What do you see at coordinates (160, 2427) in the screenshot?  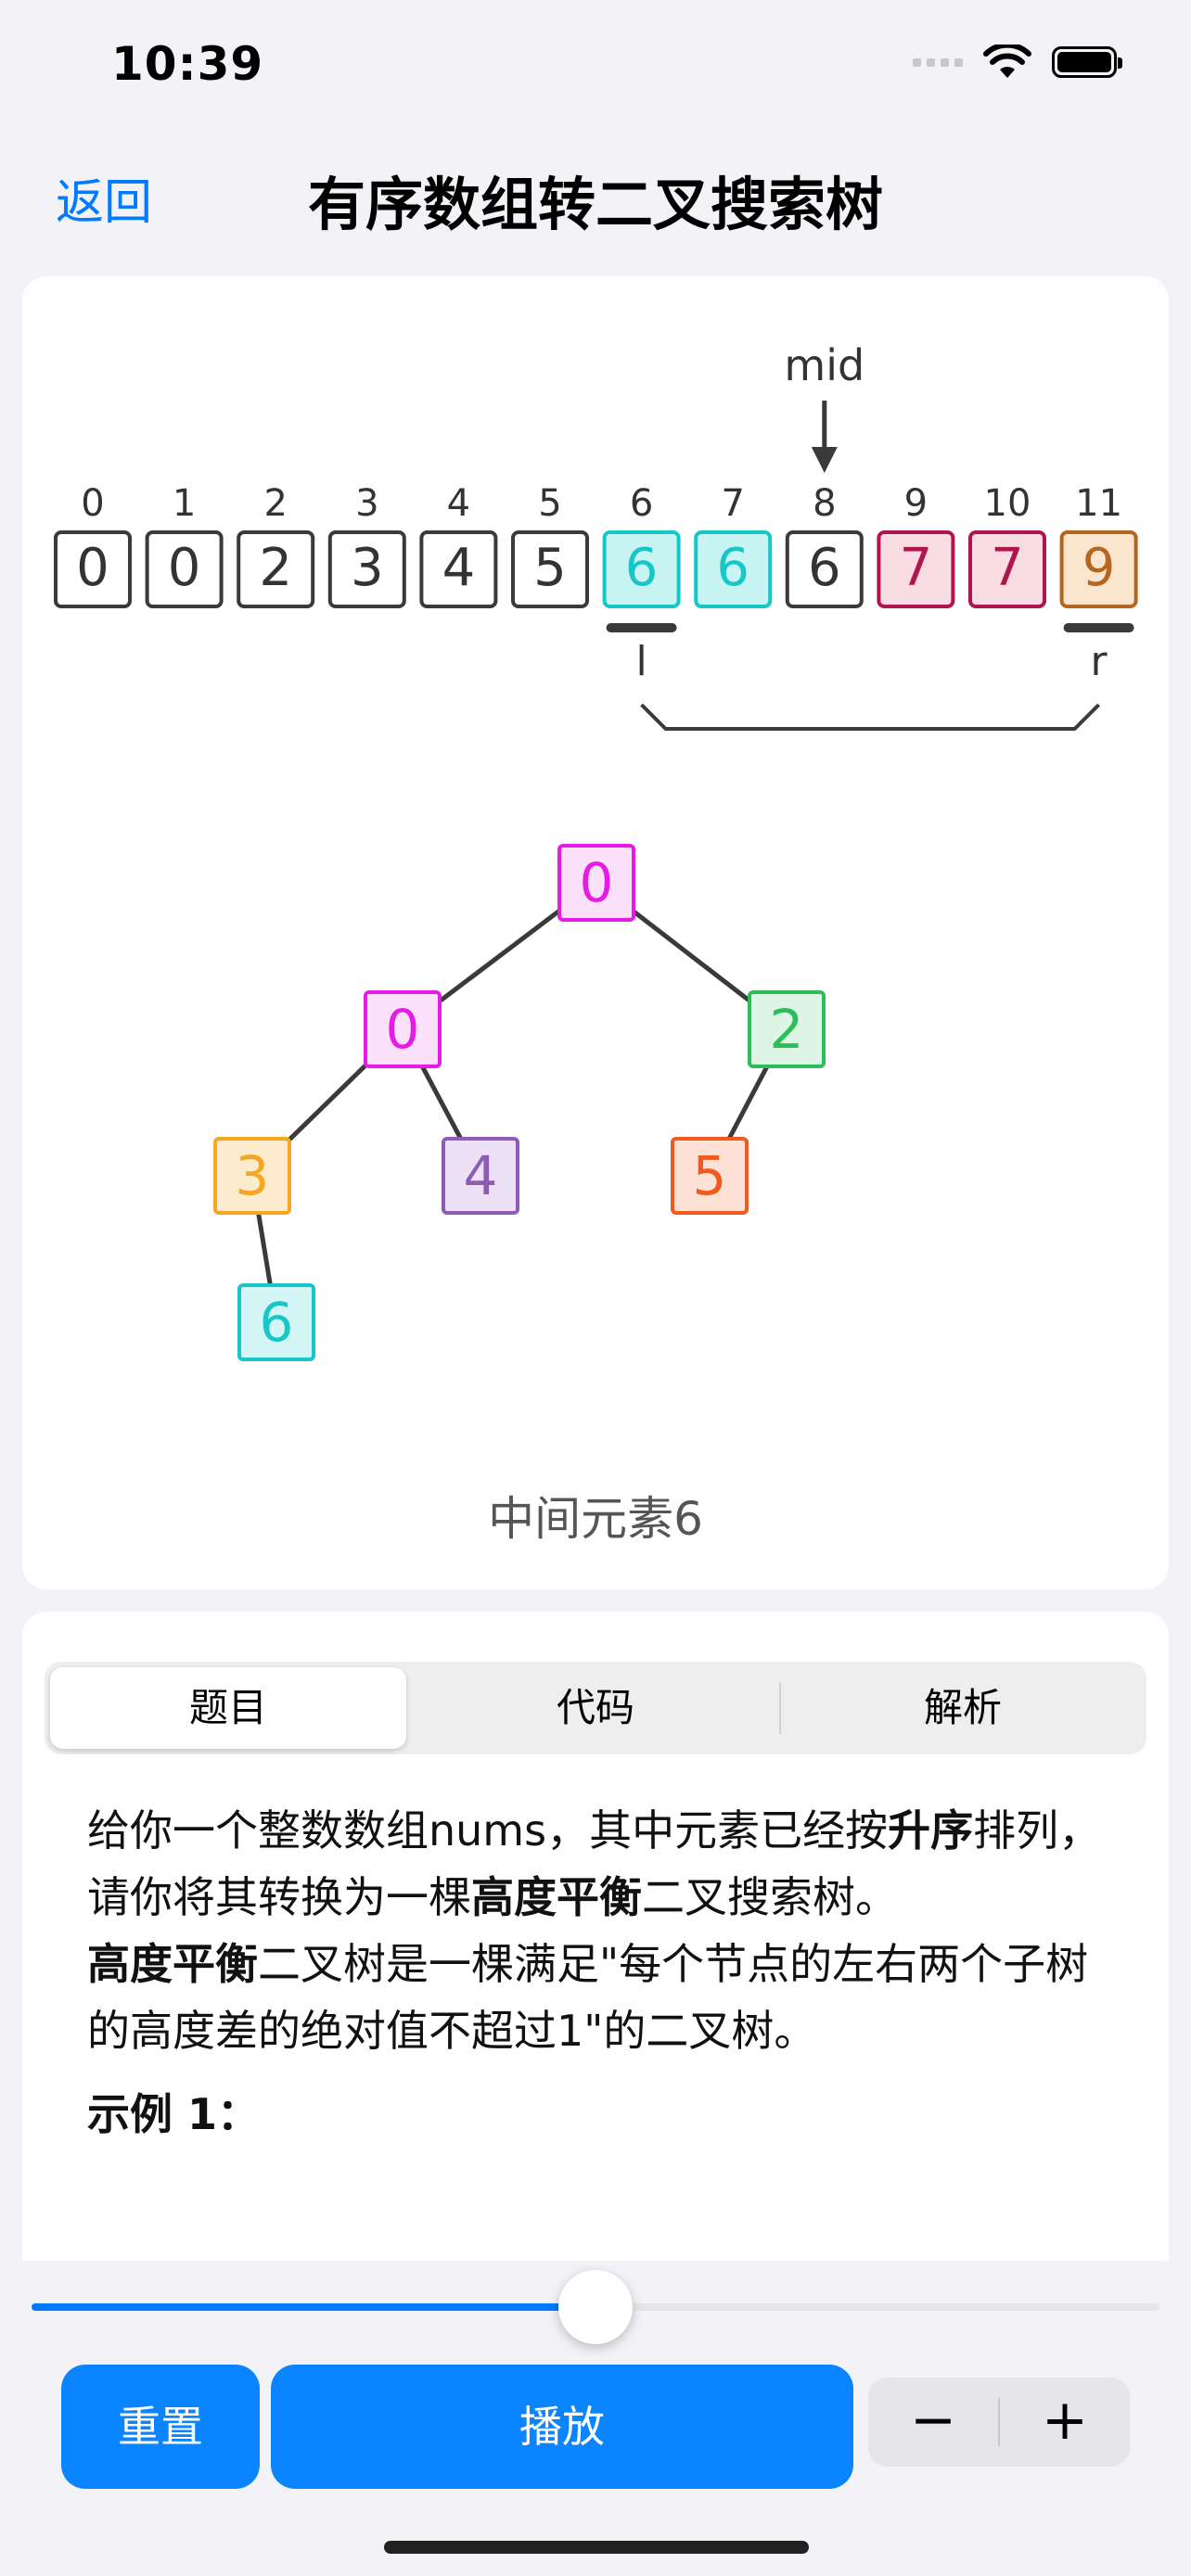 I see `reset-button: 重置` at bounding box center [160, 2427].